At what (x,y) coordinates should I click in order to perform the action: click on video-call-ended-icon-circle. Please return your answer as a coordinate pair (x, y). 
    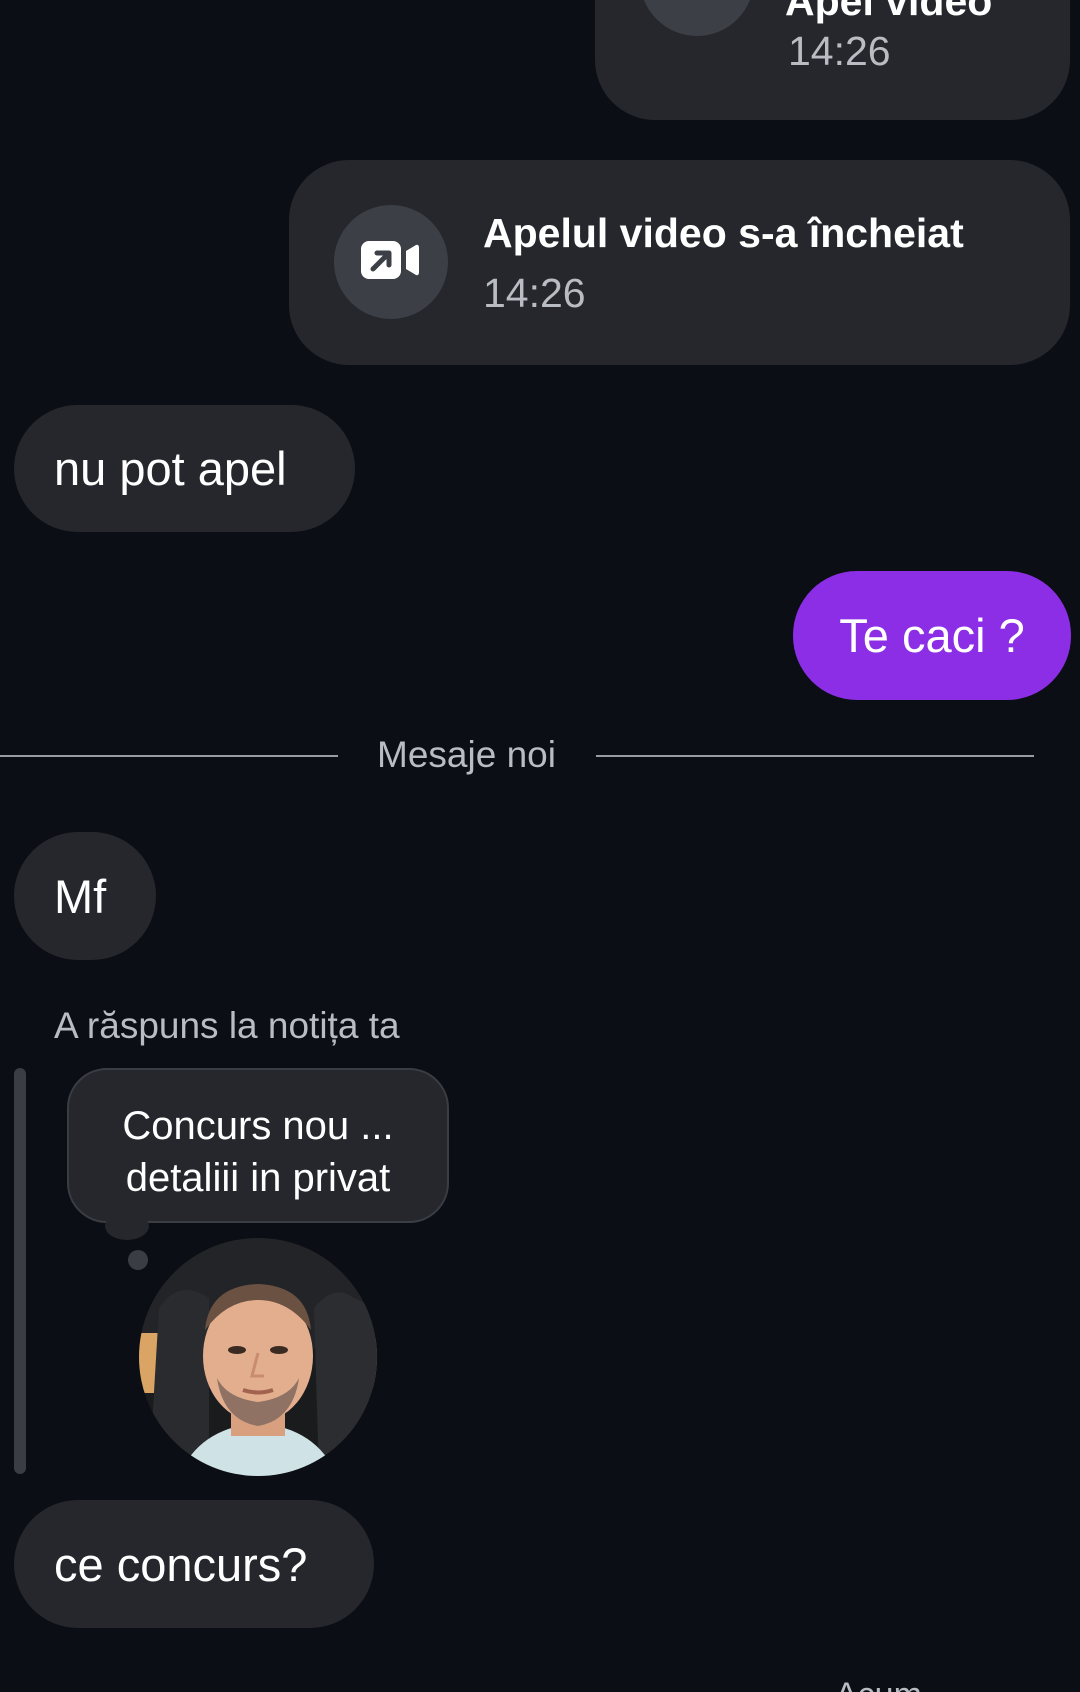
    Looking at the image, I should click on (391, 262).